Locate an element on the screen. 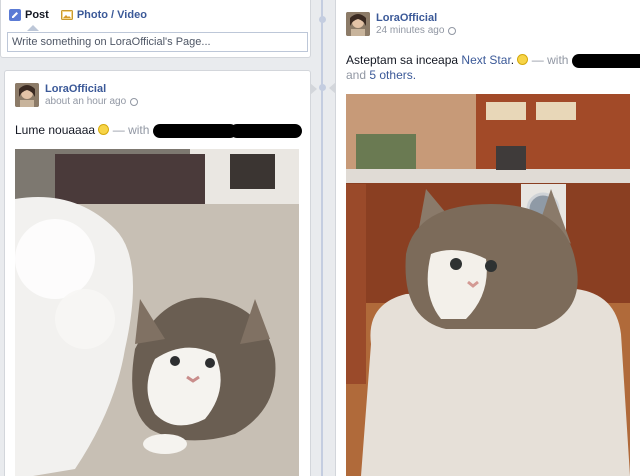  post-text: Asteptam sa inceapa Next Star. — with is located at coordinates (493, 60).